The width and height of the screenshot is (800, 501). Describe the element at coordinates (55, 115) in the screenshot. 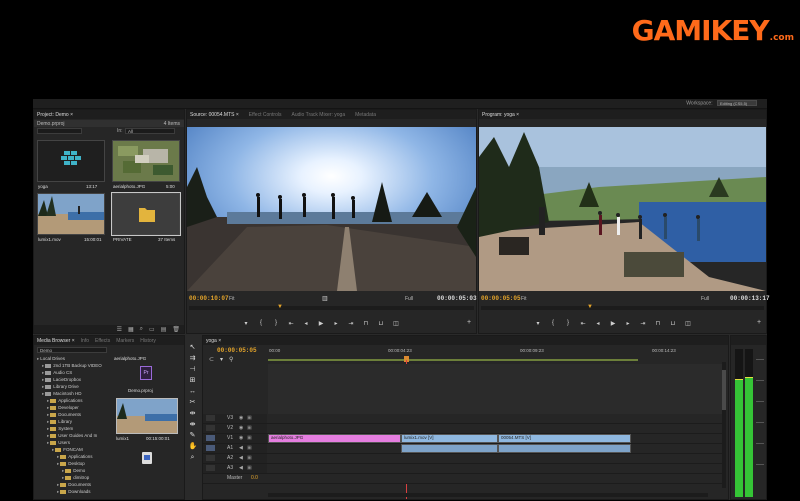

I see `tab-project: Project: Demo ×` at that location.